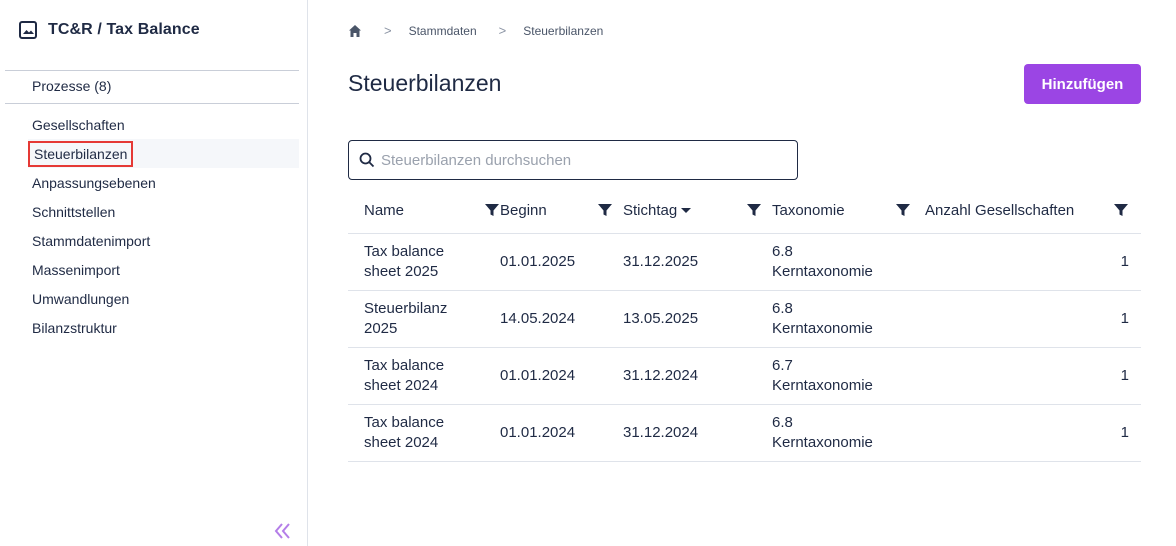 This screenshot has height=546, width=1176. What do you see at coordinates (561, 319) in the screenshot?
I see `cell-beginn: 14.05.2024` at bounding box center [561, 319].